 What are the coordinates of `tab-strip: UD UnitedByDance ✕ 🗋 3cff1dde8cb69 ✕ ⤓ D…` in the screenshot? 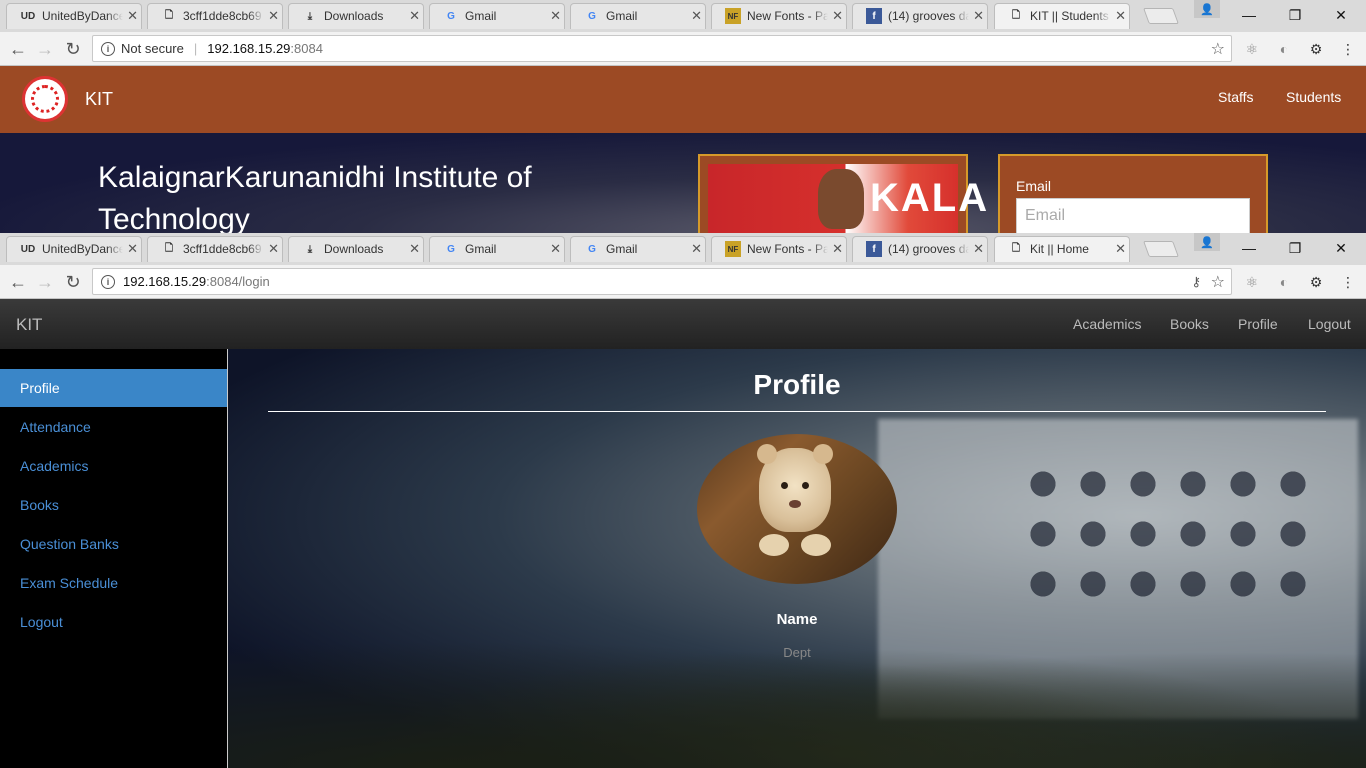 It's located at (683, 249).